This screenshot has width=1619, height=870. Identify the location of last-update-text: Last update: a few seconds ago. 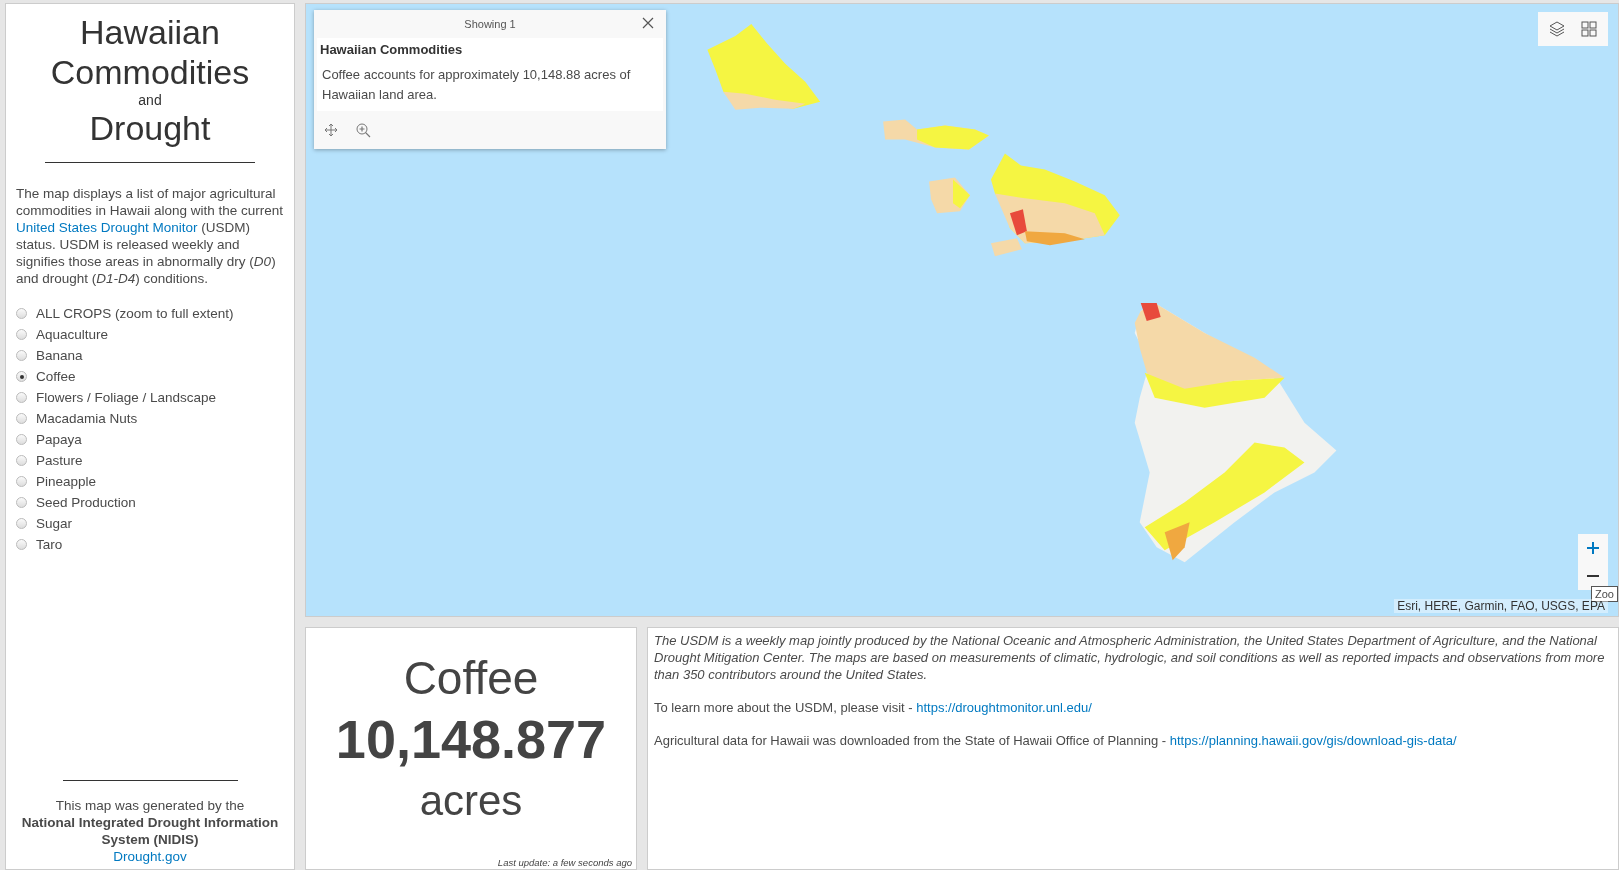
(564, 862).